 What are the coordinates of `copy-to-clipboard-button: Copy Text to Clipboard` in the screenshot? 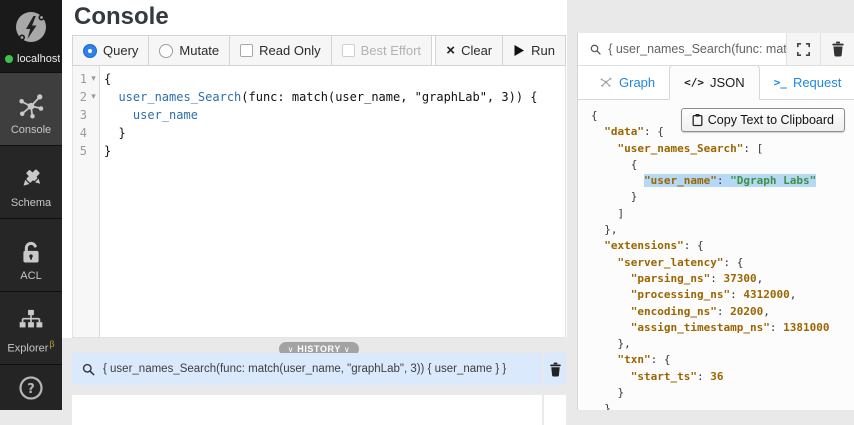 It's located at (762, 120).